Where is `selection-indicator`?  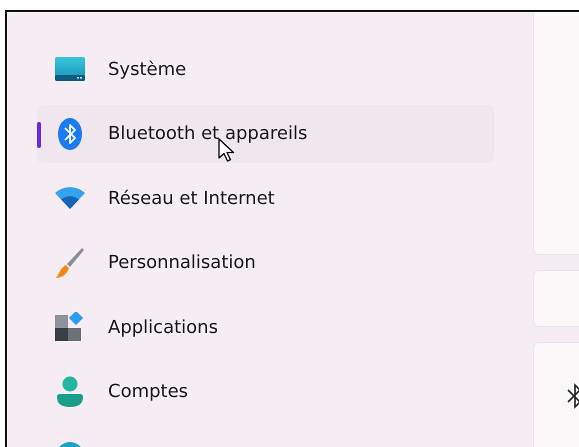 selection-indicator is located at coordinates (39, 135).